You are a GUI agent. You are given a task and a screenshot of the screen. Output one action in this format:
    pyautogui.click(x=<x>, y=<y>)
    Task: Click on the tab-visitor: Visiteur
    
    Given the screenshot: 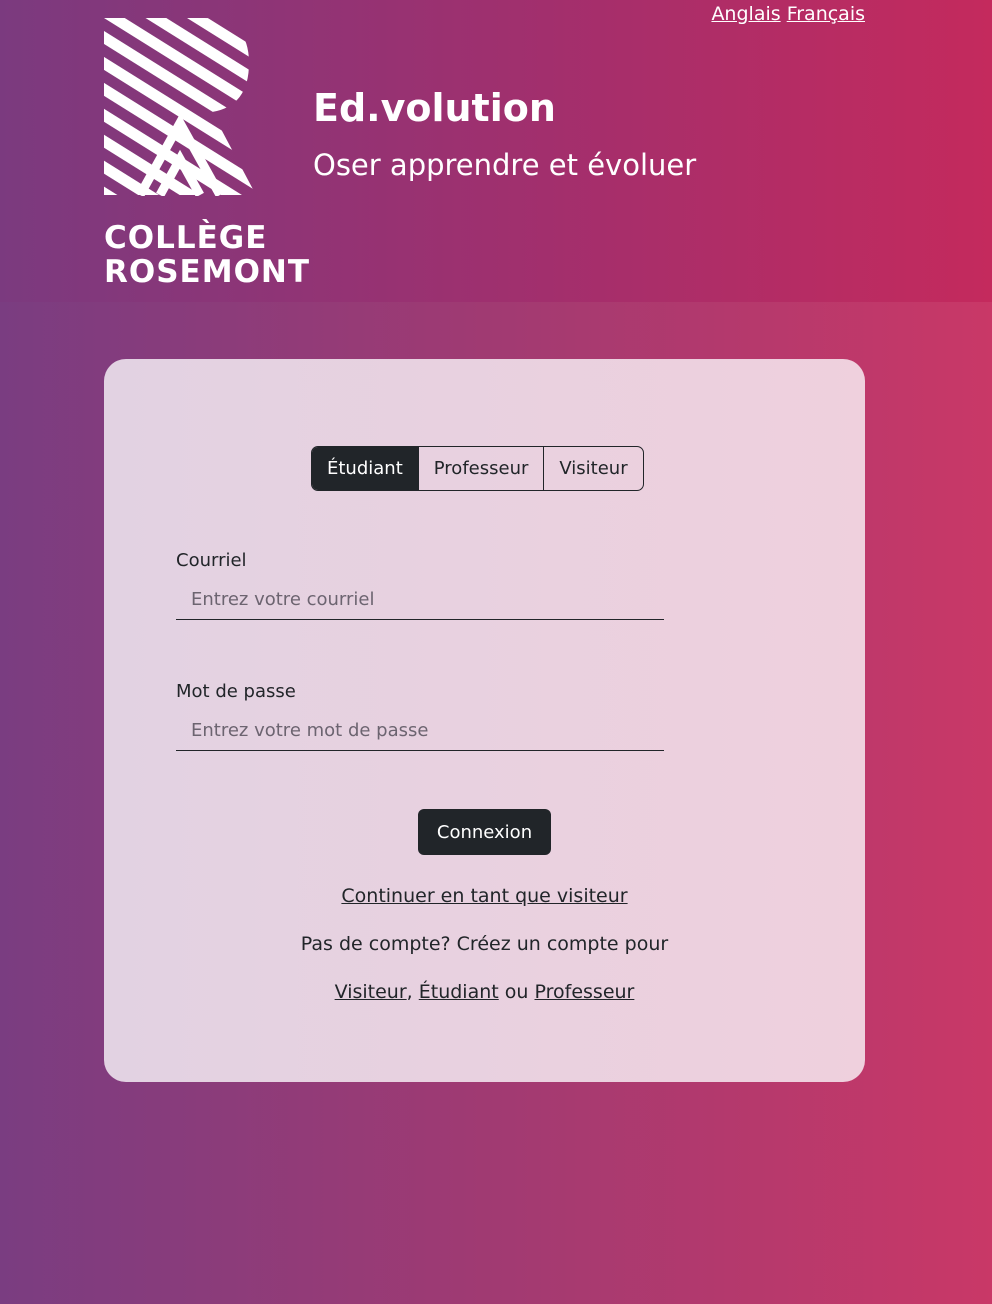 What is the action you would take?
    pyautogui.click(x=592, y=468)
    